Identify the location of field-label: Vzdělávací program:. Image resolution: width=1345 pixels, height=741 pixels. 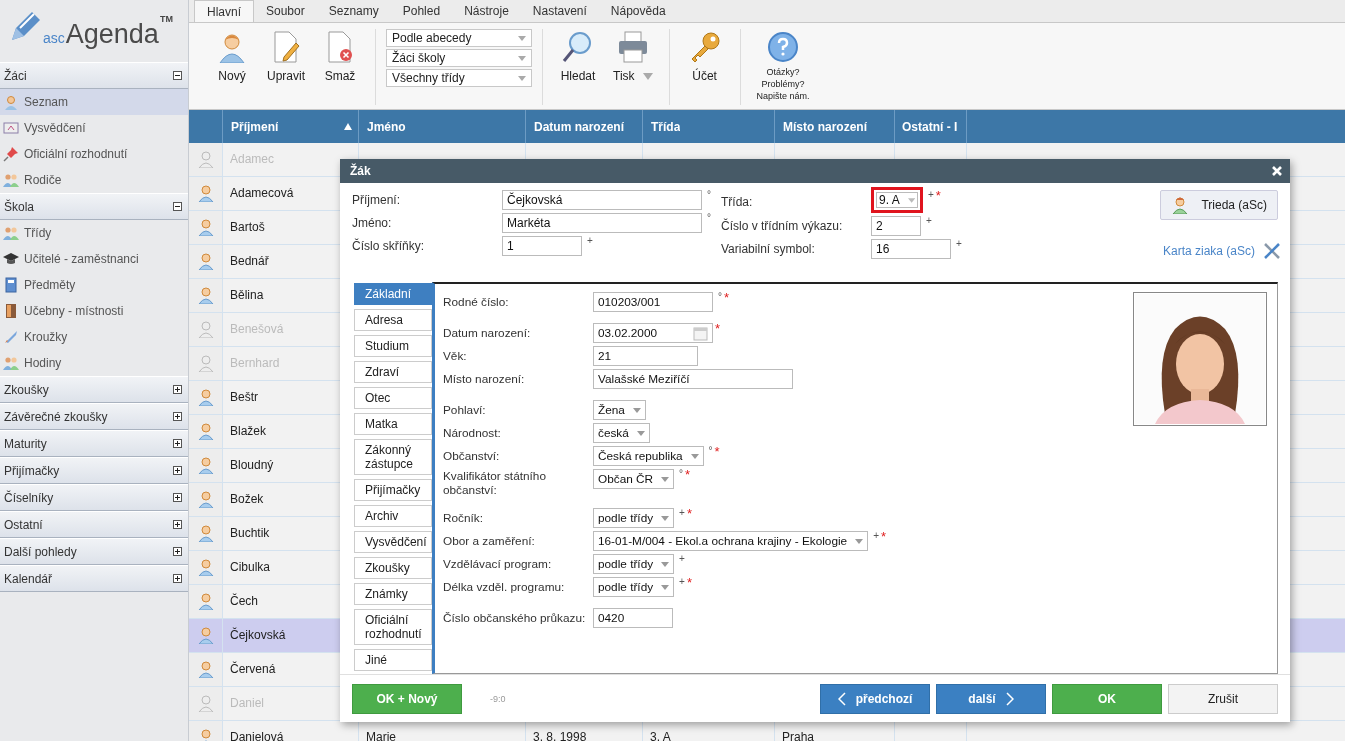
(498, 564).